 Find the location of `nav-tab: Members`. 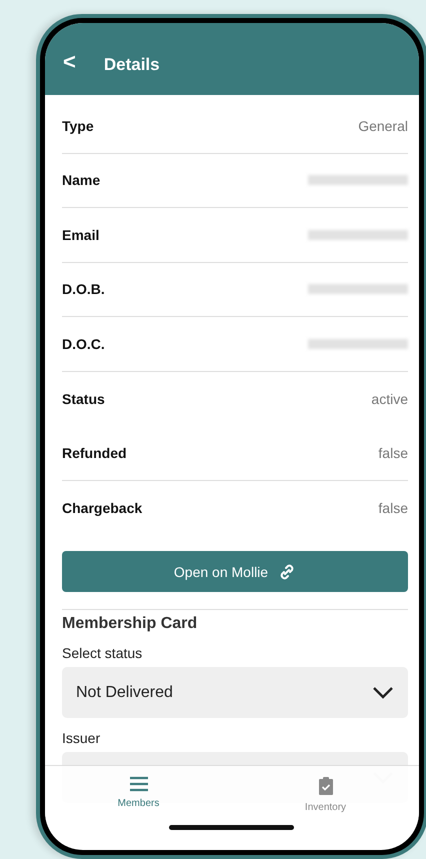

nav-tab: Members is located at coordinates (138, 806).